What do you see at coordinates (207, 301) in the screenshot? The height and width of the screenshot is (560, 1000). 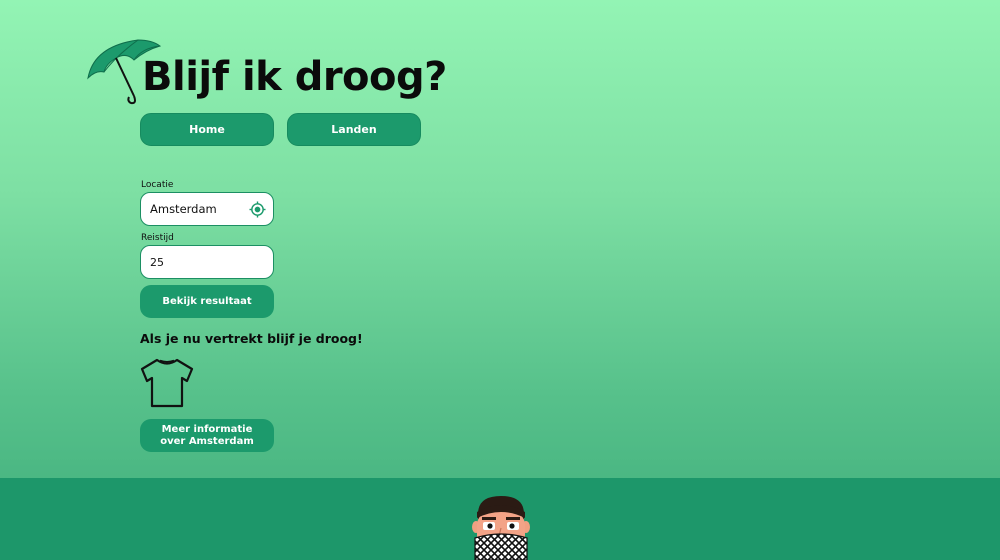 I see `show-result-button: Bekijk resultaat` at bounding box center [207, 301].